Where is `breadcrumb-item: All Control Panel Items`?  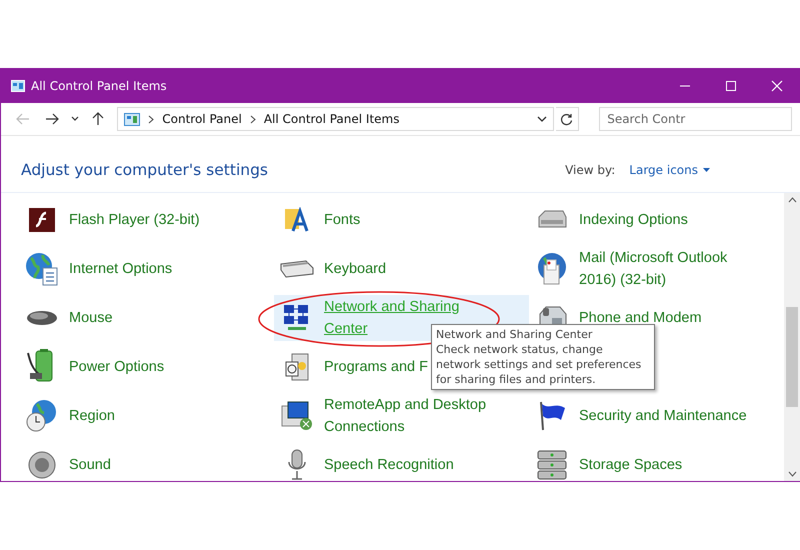 breadcrumb-item: All Control Panel Items is located at coordinates (332, 119).